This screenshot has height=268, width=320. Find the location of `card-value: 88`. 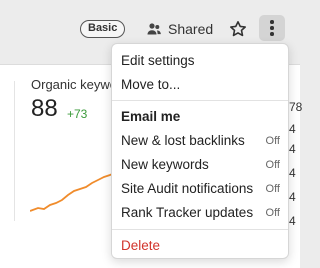

card-value: 88 is located at coordinates (44, 108).